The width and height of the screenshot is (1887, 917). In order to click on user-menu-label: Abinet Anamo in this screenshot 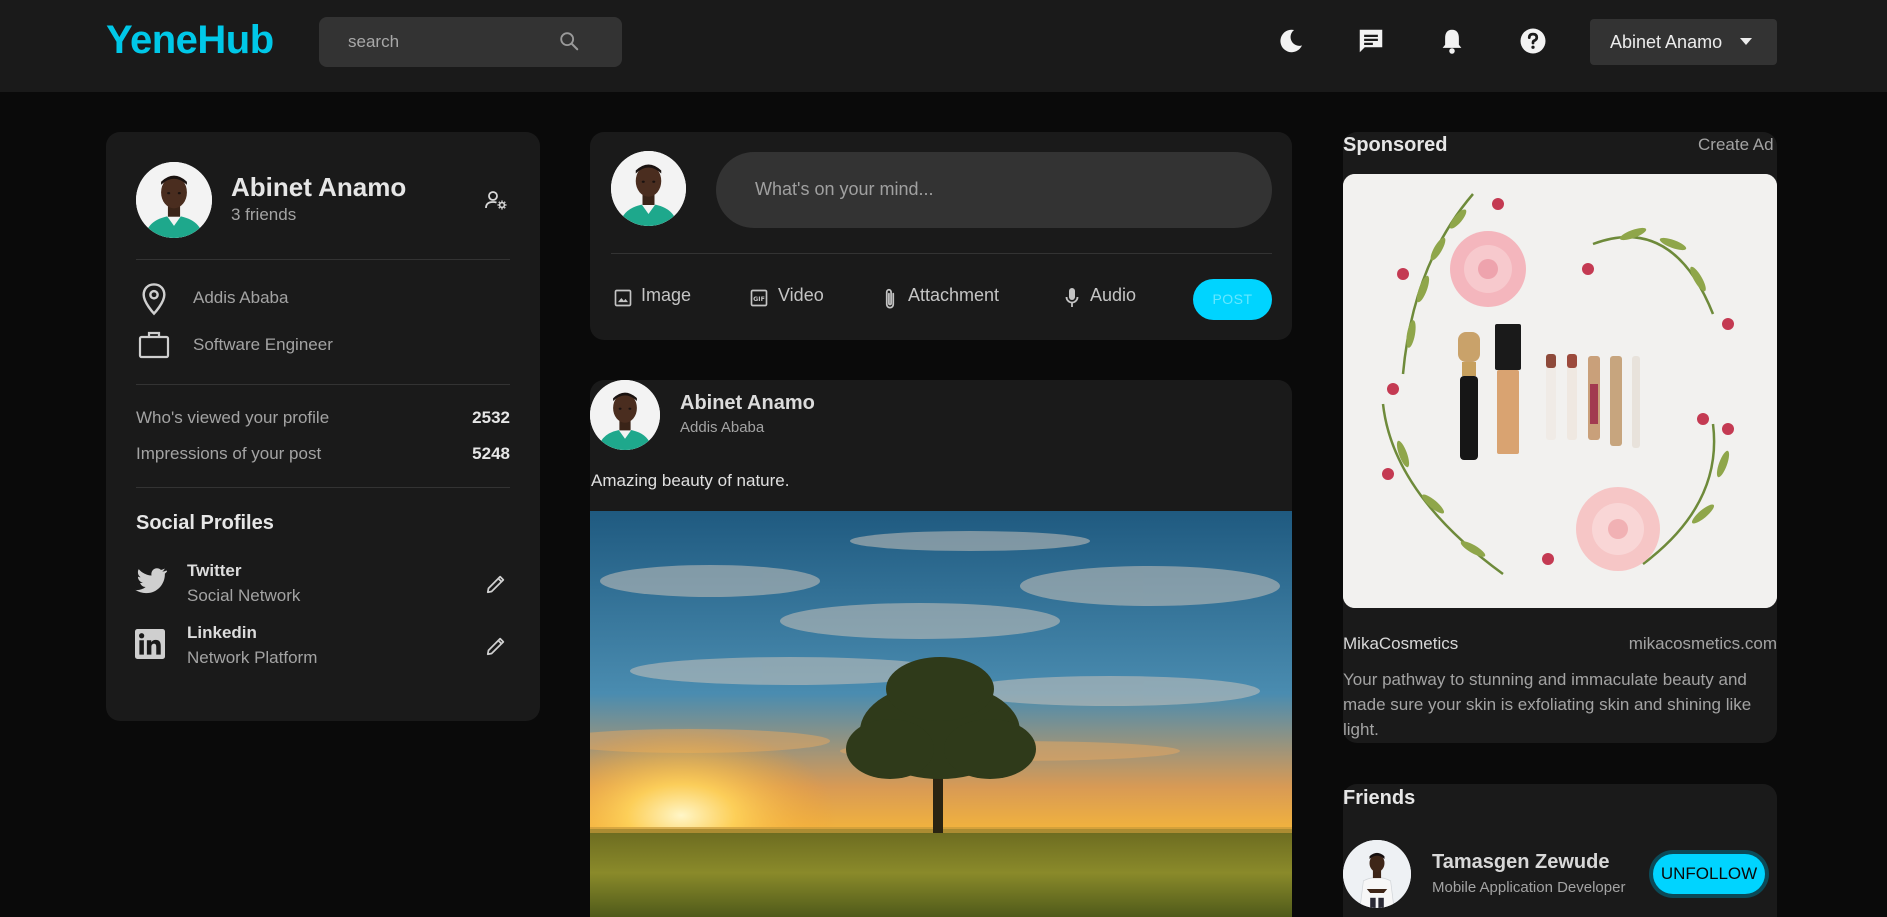, I will do `click(1666, 42)`.